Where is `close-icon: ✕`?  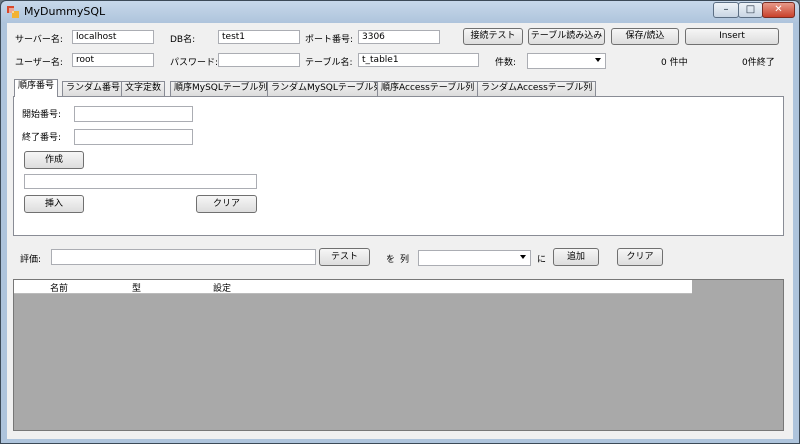
close-icon: ✕ is located at coordinates (778, 9).